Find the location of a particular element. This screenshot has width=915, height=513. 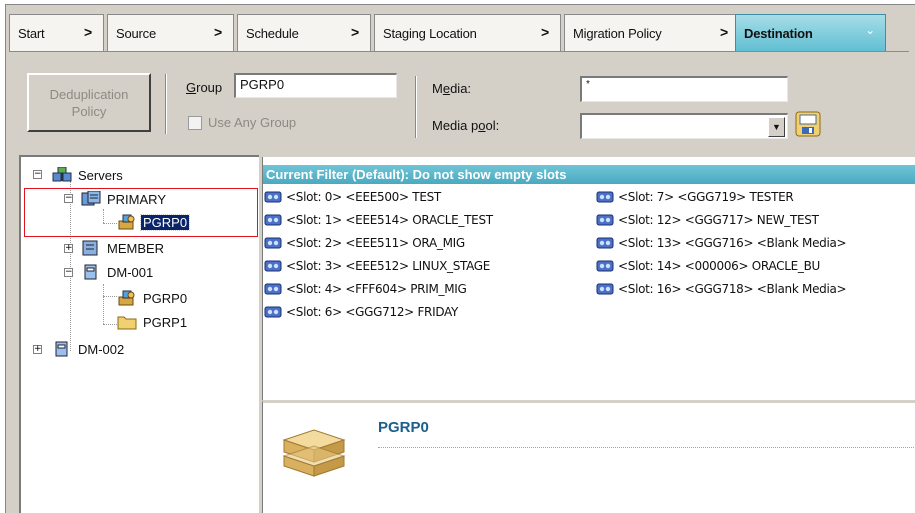

slot-label: <Slot: 1> <EEE514> ORACLE_TEST is located at coordinates (389, 220).